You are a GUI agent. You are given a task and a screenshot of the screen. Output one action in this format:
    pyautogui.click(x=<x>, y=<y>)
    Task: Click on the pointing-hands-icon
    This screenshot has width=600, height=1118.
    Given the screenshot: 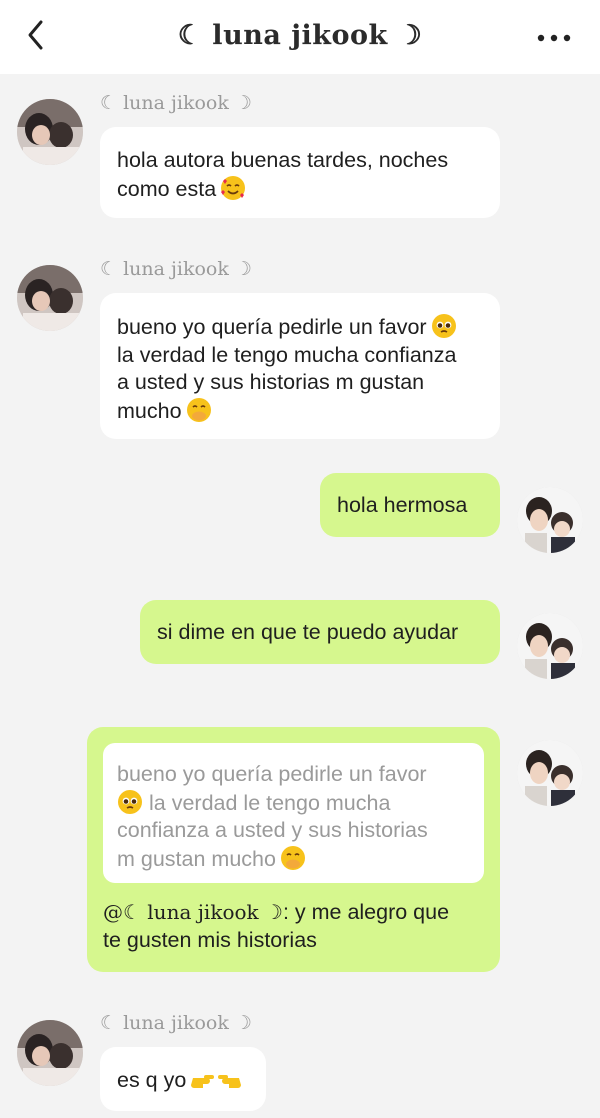 What is the action you would take?
    pyautogui.click(x=216, y=1081)
    